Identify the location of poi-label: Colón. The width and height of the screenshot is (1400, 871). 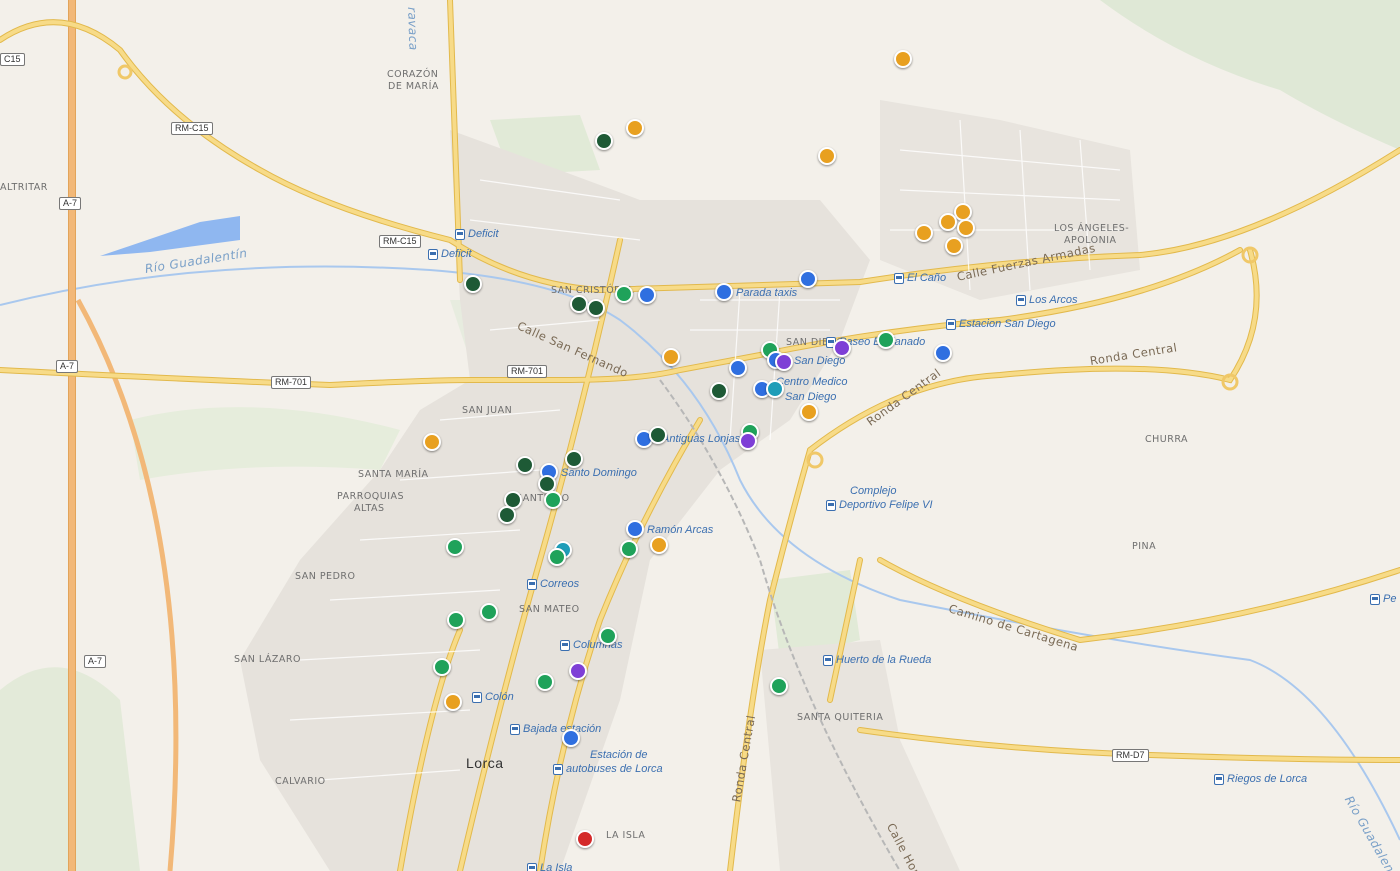
(493, 697).